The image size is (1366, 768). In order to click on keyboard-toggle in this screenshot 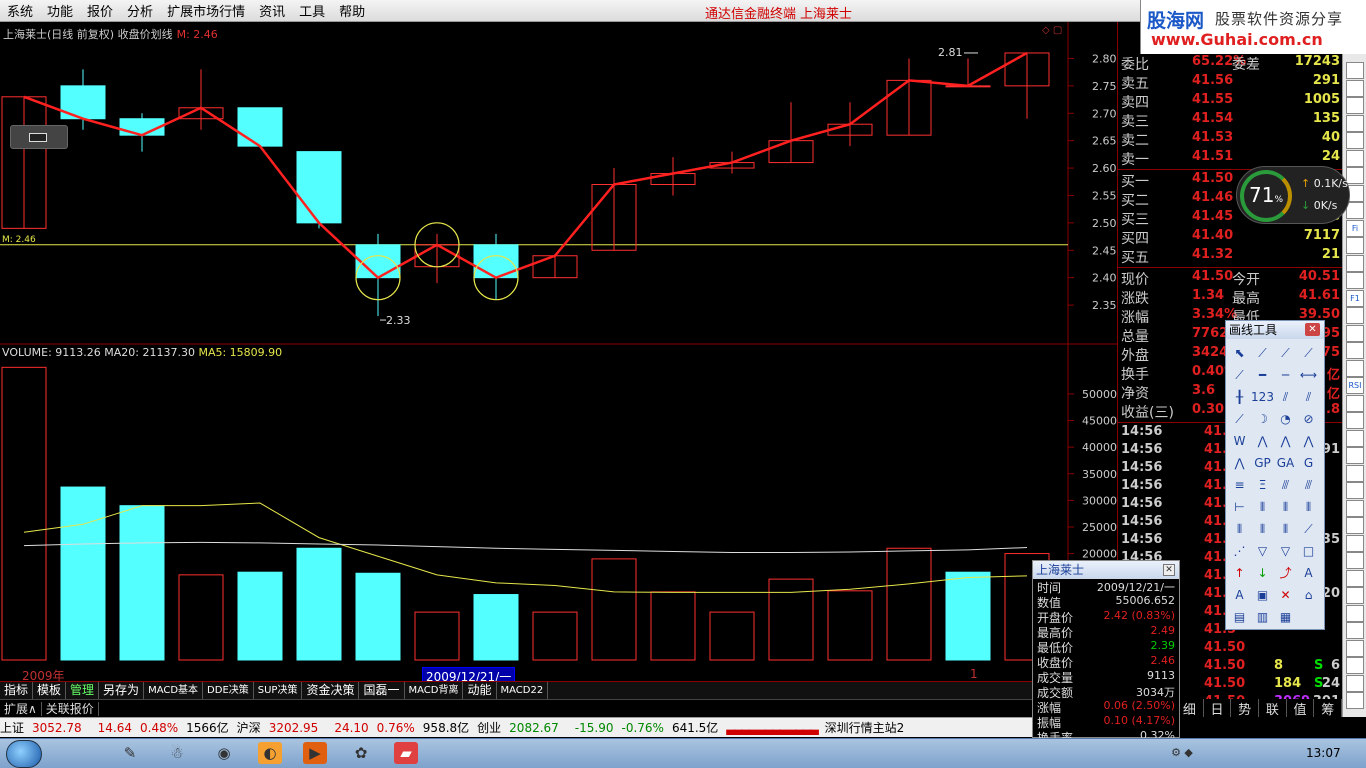, I will do `click(39, 137)`.